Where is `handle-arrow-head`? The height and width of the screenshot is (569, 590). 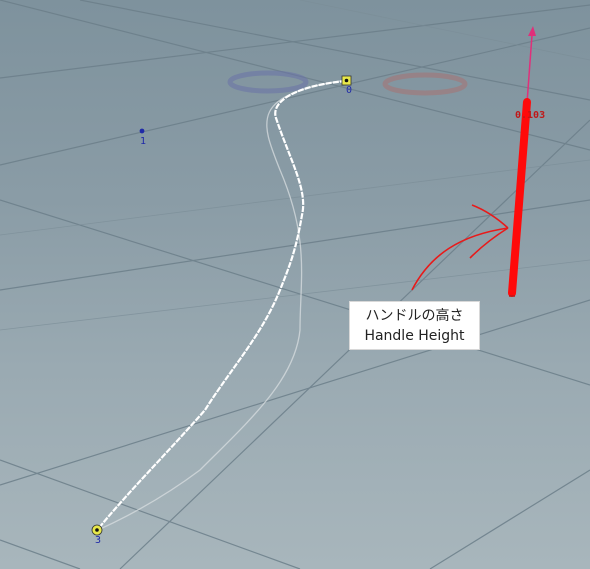 handle-arrow-head is located at coordinates (532, 31).